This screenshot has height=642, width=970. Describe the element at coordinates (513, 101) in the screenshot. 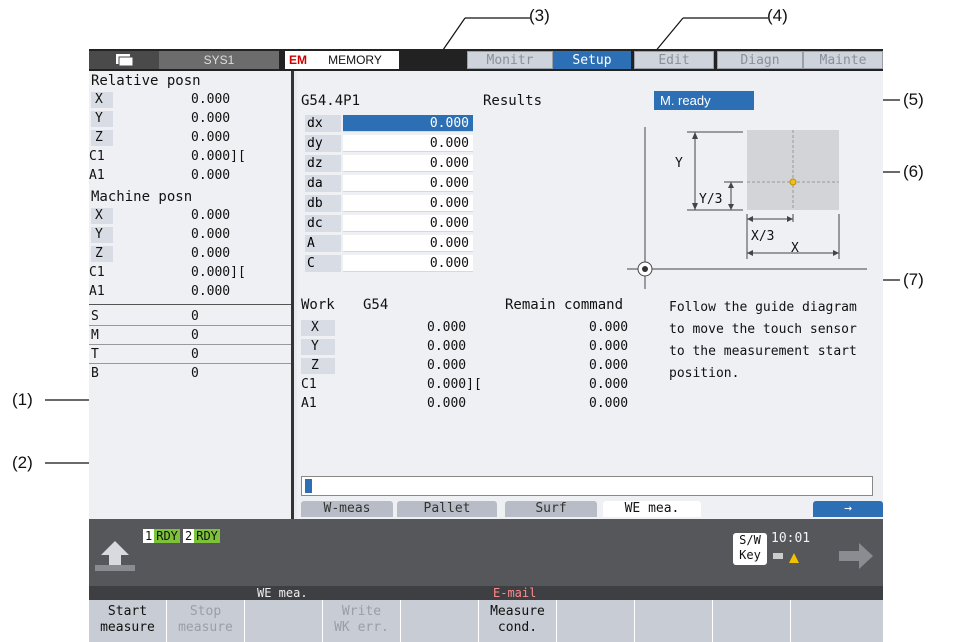

I see `results-label: Results` at that location.